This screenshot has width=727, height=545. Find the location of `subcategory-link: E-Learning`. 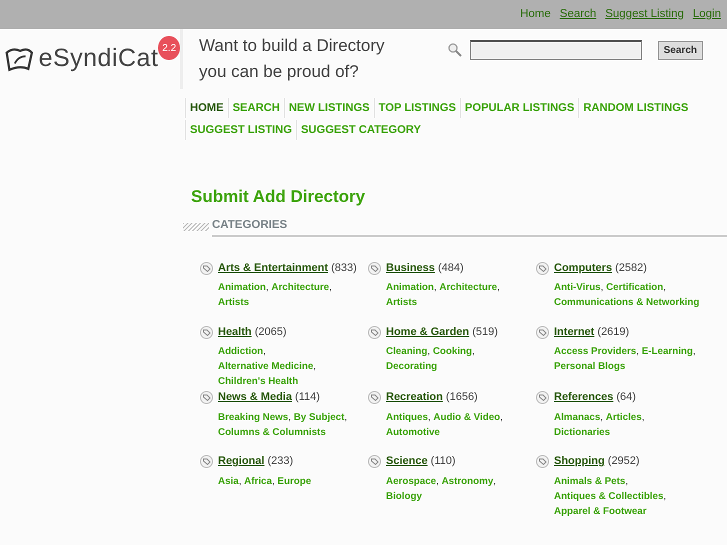

subcategory-link: E-Learning is located at coordinates (667, 352).